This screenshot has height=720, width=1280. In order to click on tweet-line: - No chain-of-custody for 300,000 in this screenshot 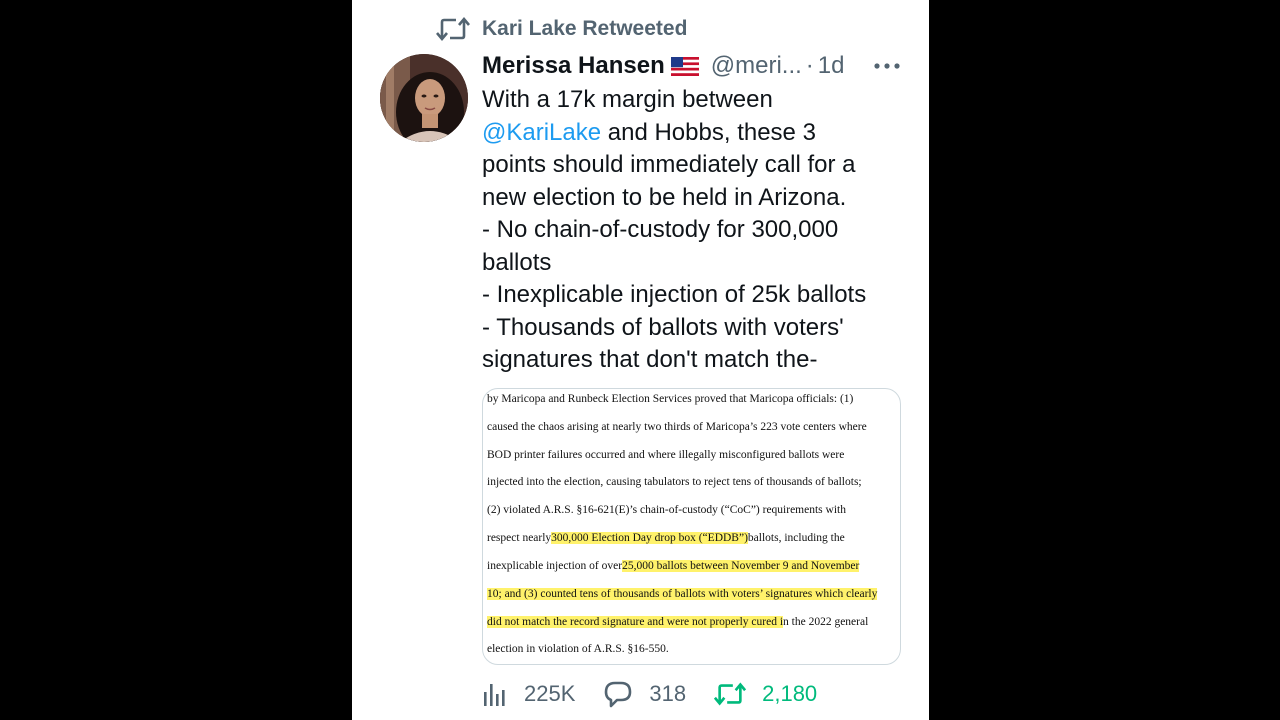, I will do `click(660, 229)`.